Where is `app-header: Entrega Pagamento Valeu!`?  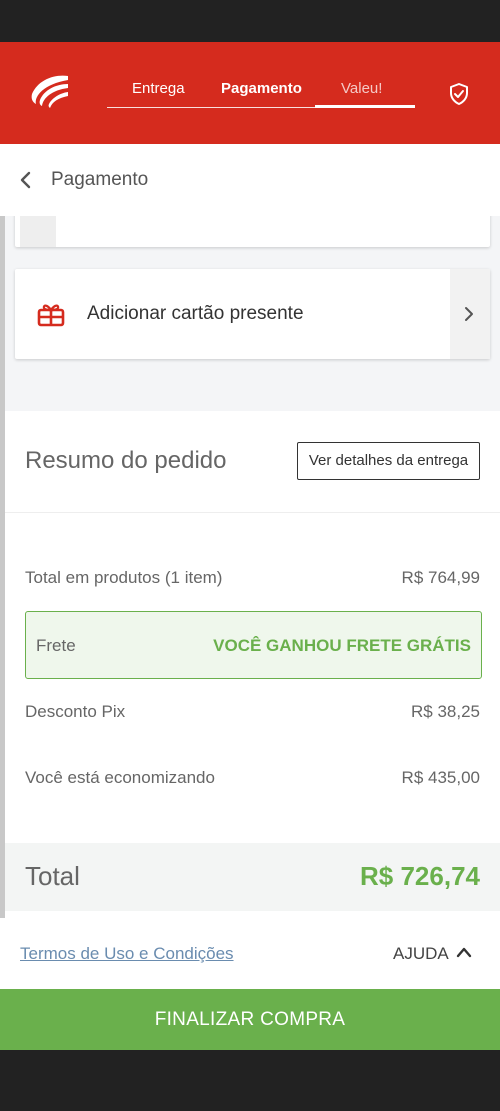 app-header: Entrega Pagamento Valeu! is located at coordinates (250, 93).